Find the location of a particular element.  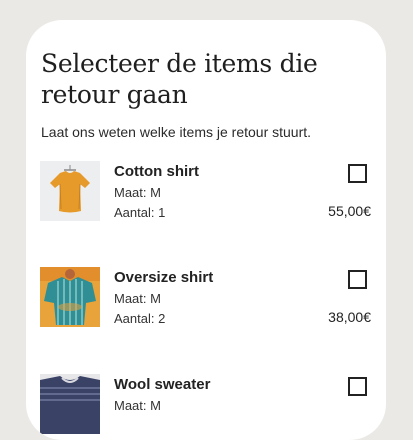

page-title: Selecteer de items die retour gaan is located at coordinates (179, 79).